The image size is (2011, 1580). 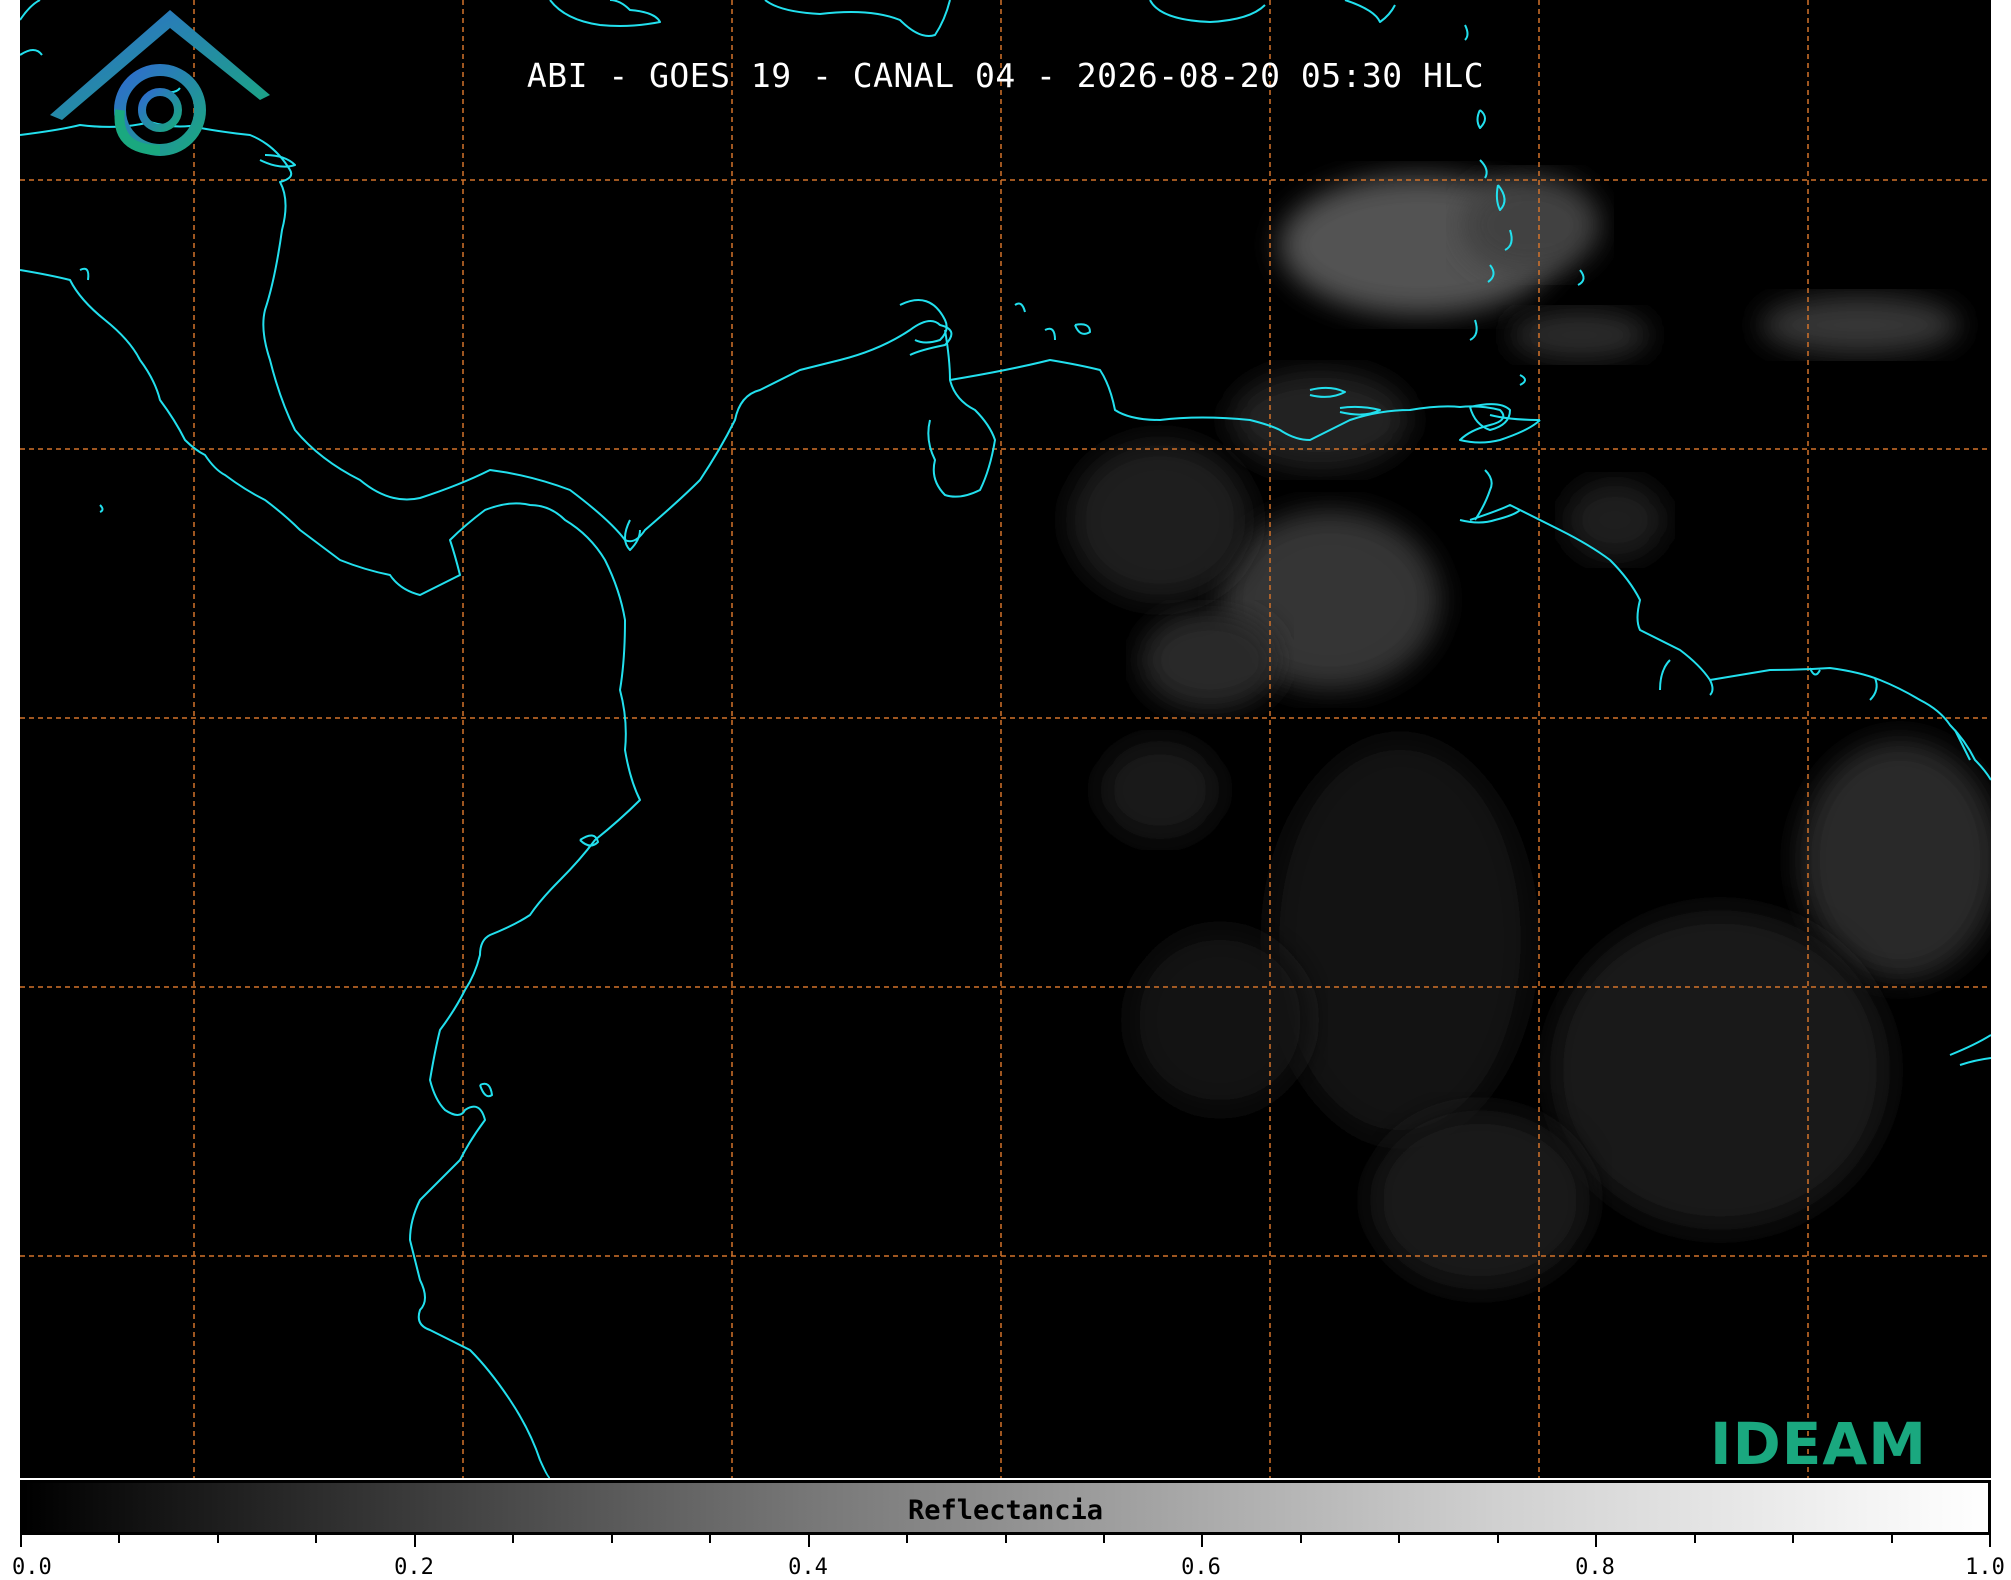 I want to click on colorbar-tick-label: 0.0, so click(x=32, y=1567).